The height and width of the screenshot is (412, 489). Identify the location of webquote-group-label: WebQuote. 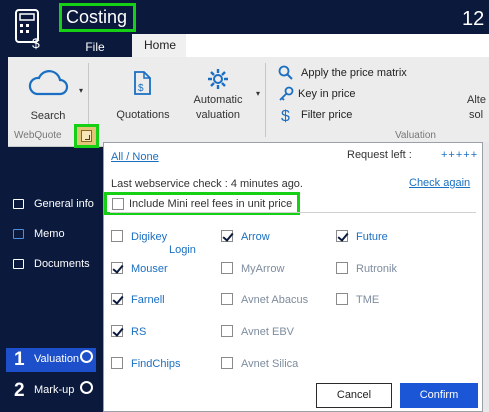
(38, 135).